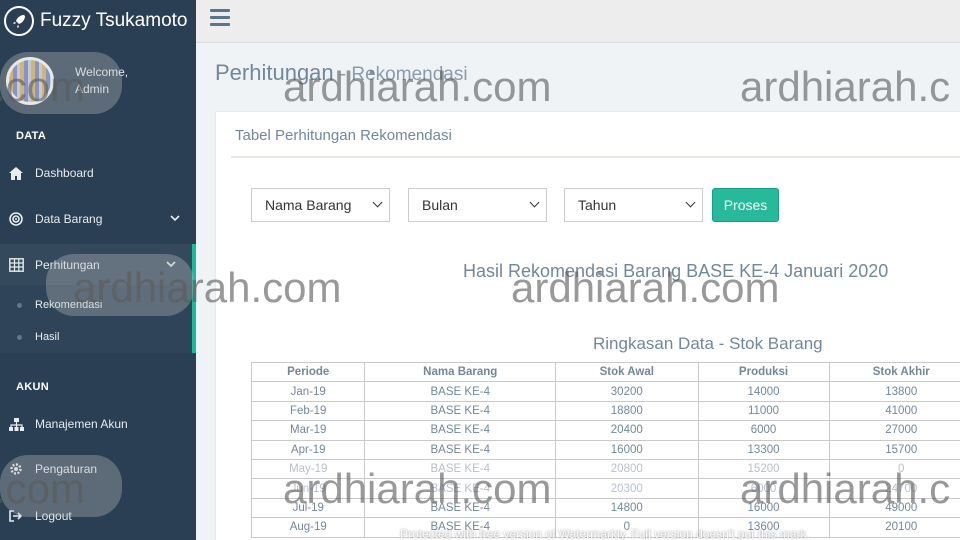 The height and width of the screenshot is (540, 960). I want to click on cell-stok-akhir: 24700, so click(894, 488).